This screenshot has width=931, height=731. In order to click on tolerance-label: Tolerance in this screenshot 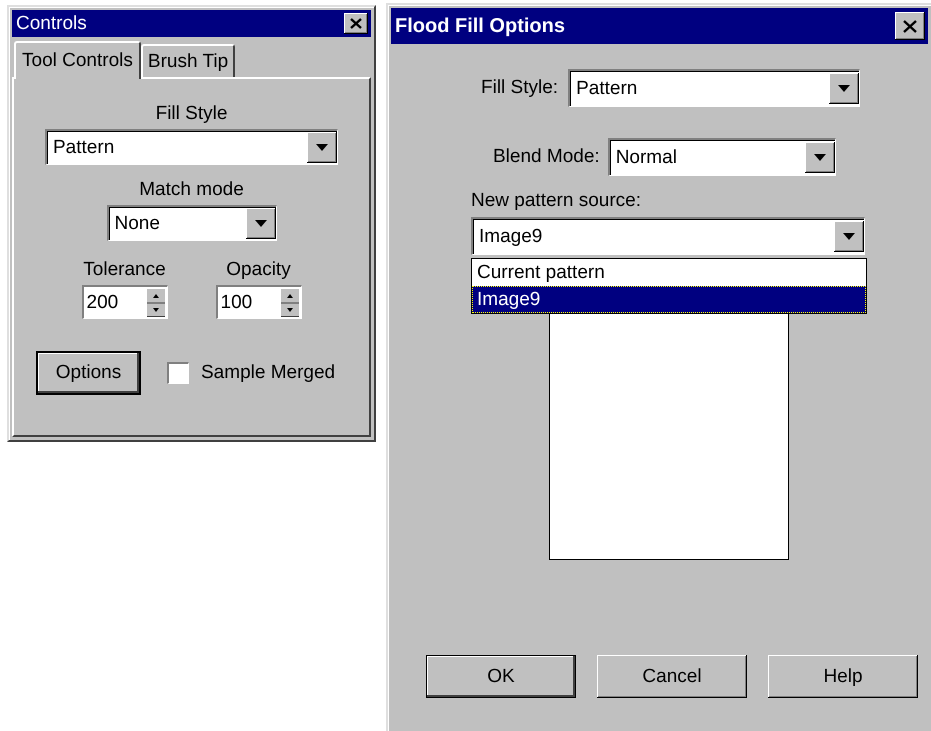, I will do `click(124, 270)`.